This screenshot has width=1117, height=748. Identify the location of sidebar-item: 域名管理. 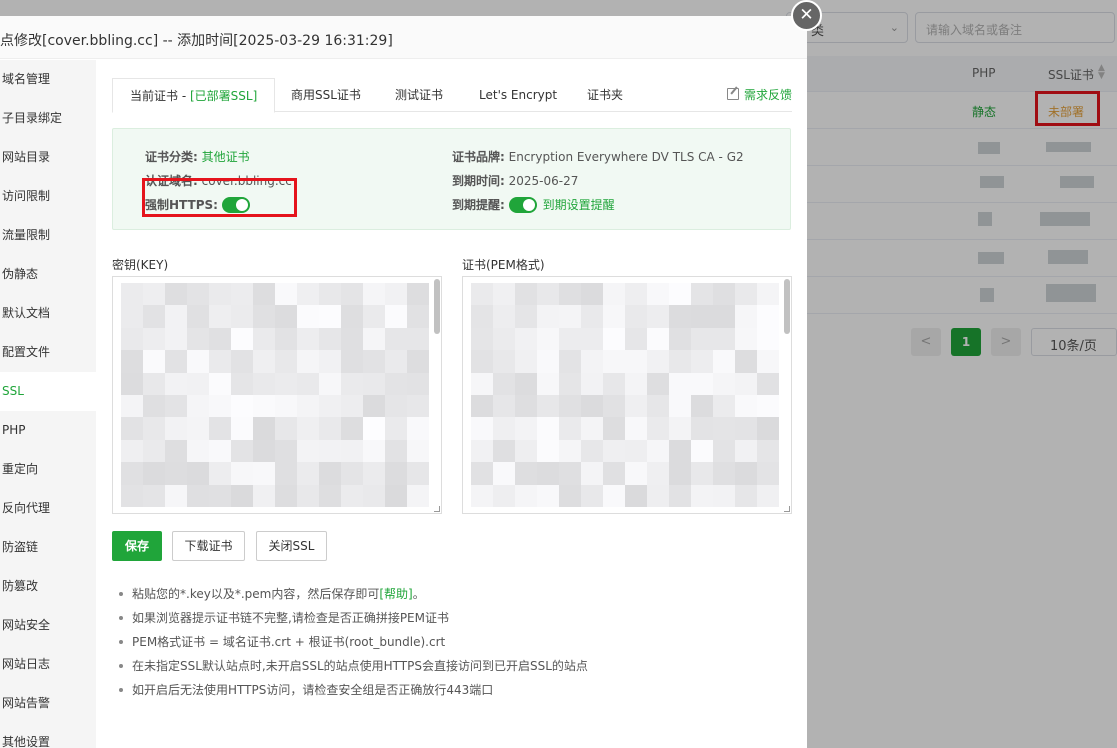
(48, 79).